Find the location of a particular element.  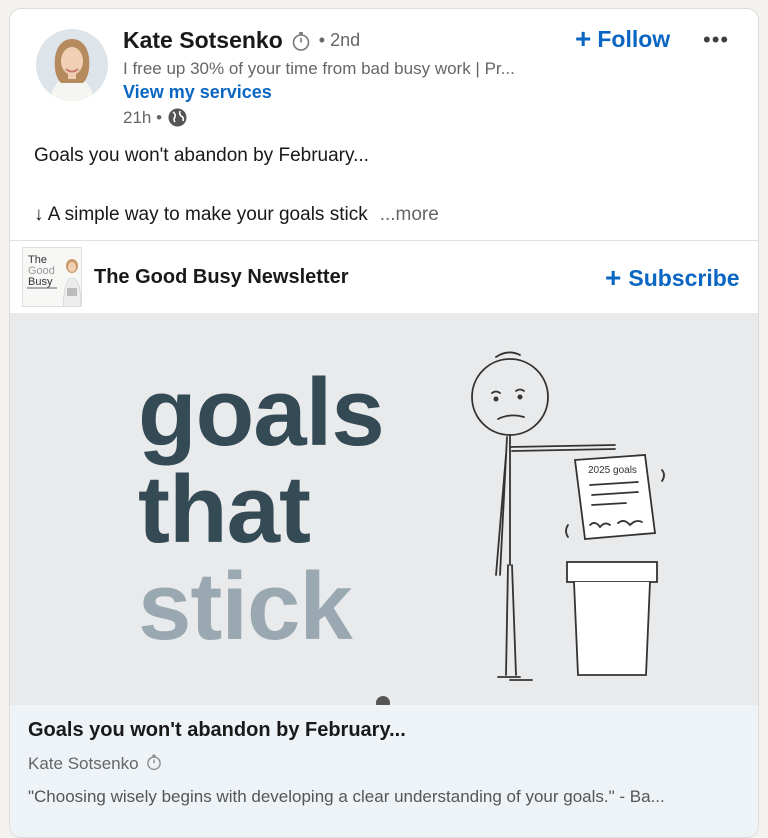

post-meta: 21h • is located at coordinates (155, 117).